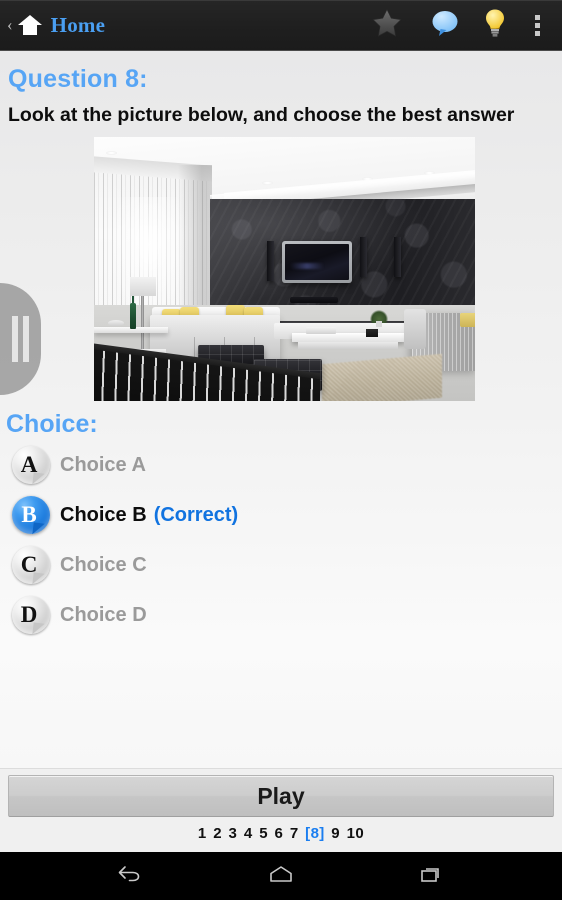 The width and height of the screenshot is (562, 900). What do you see at coordinates (15, 339) in the screenshot?
I see `pause-handle-icon` at bounding box center [15, 339].